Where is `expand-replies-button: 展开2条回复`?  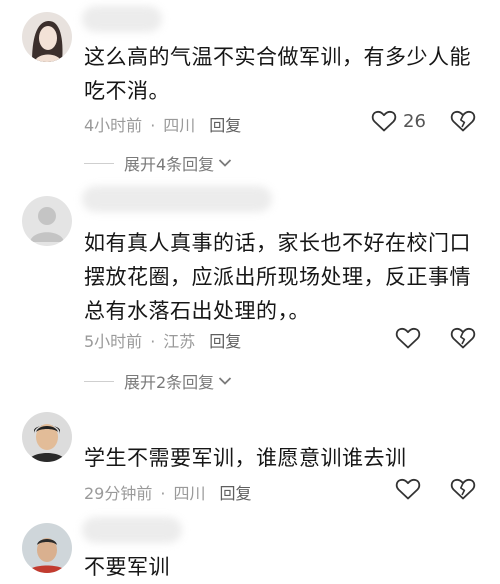 expand-replies-button: 展开2条回复 is located at coordinates (158, 381).